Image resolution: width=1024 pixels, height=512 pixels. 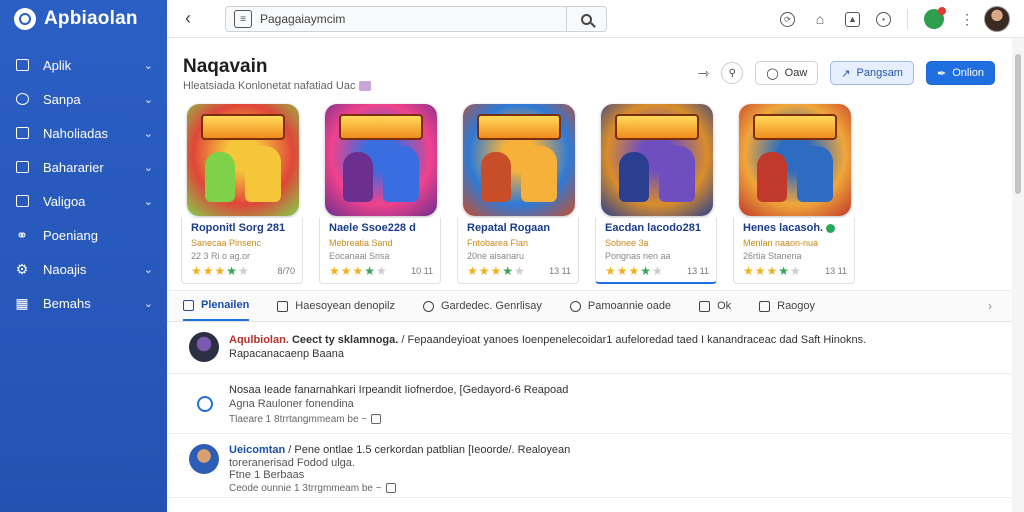 What do you see at coordinates (879, 73) in the screenshot?
I see `program-label: Pangsam` at bounding box center [879, 73].